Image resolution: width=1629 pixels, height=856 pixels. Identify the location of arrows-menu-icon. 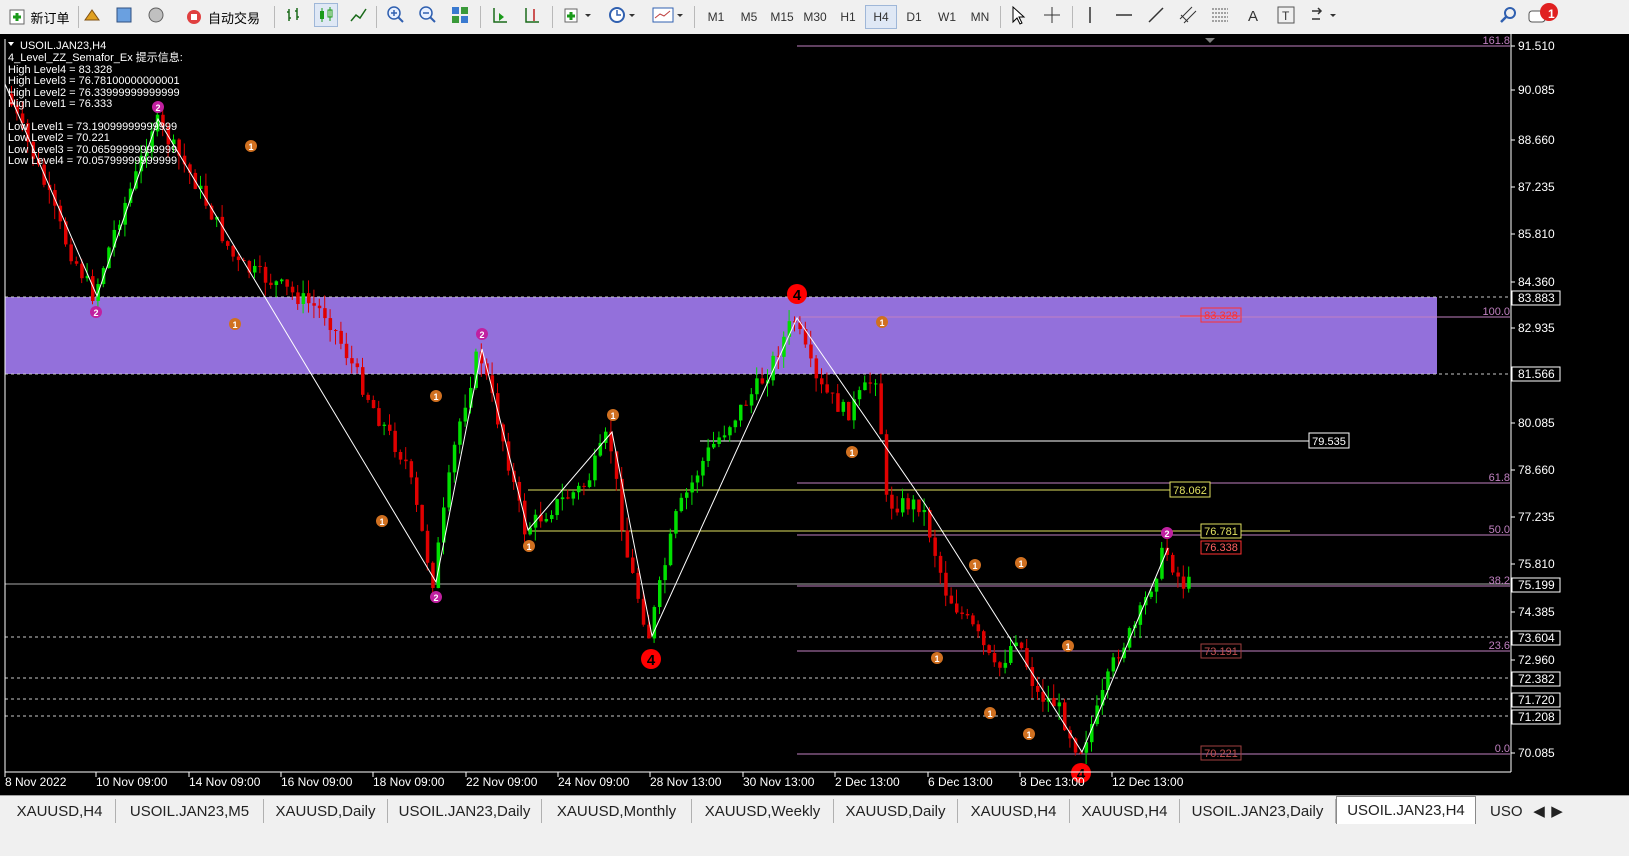
(1324, 15).